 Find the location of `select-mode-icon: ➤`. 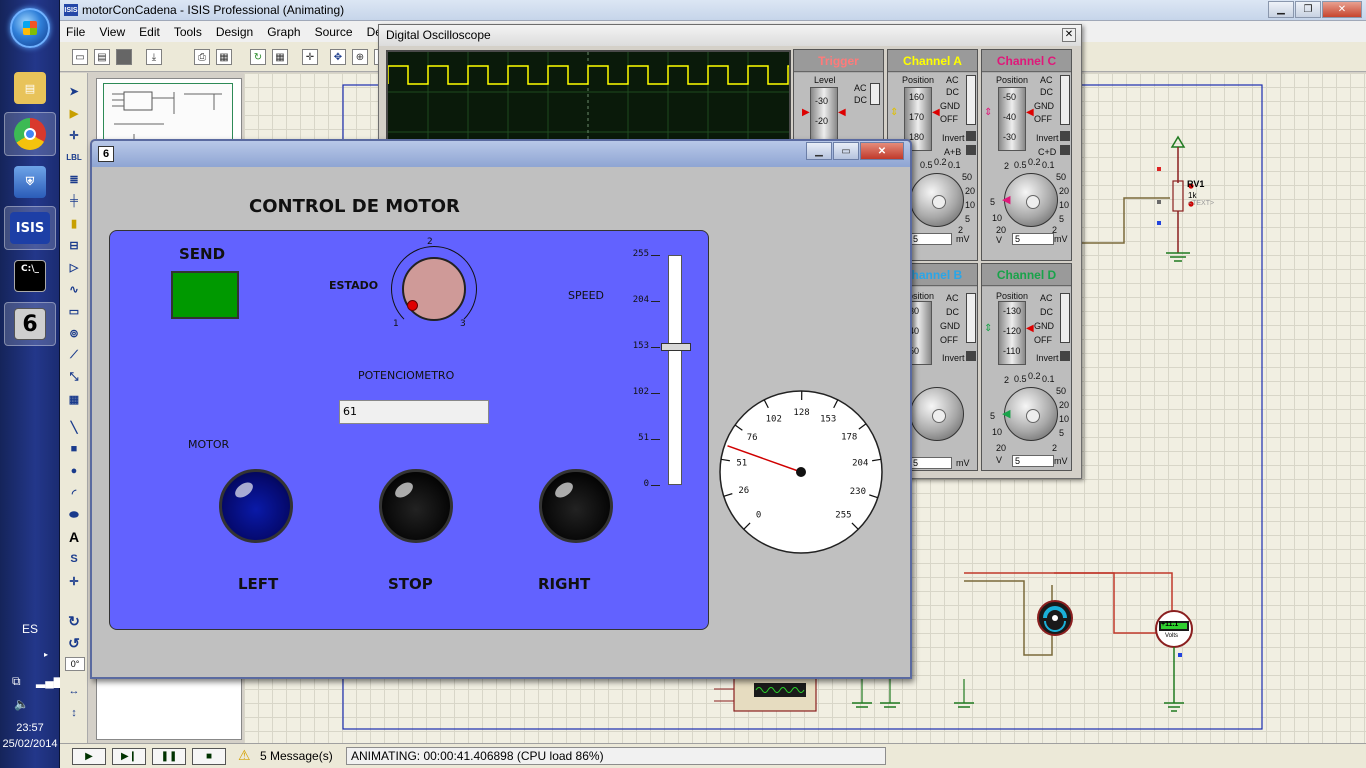

select-mode-icon: ➤ is located at coordinates (74, 91).